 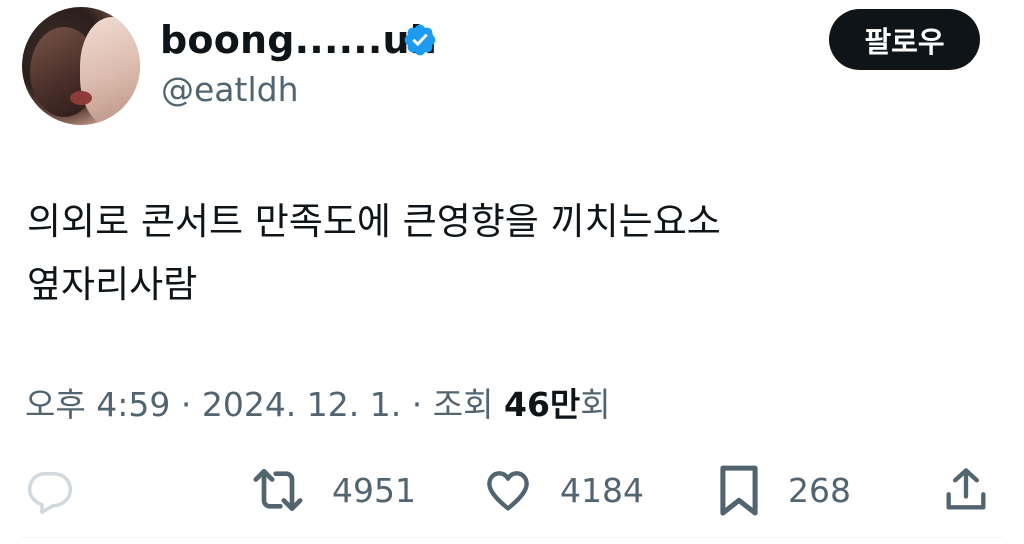 What do you see at coordinates (50, 493) in the screenshot?
I see `reply-icon` at bounding box center [50, 493].